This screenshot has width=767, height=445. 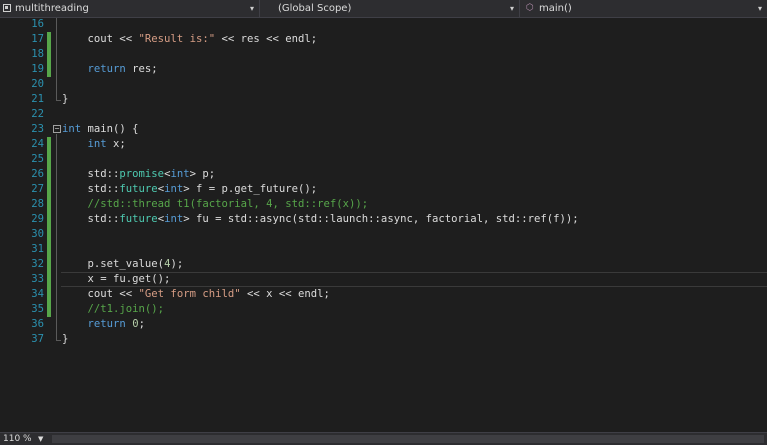 What do you see at coordinates (643, 8) in the screenshot?
I see `member-dropdown: main() ▾` at bounding box center [643, 8].